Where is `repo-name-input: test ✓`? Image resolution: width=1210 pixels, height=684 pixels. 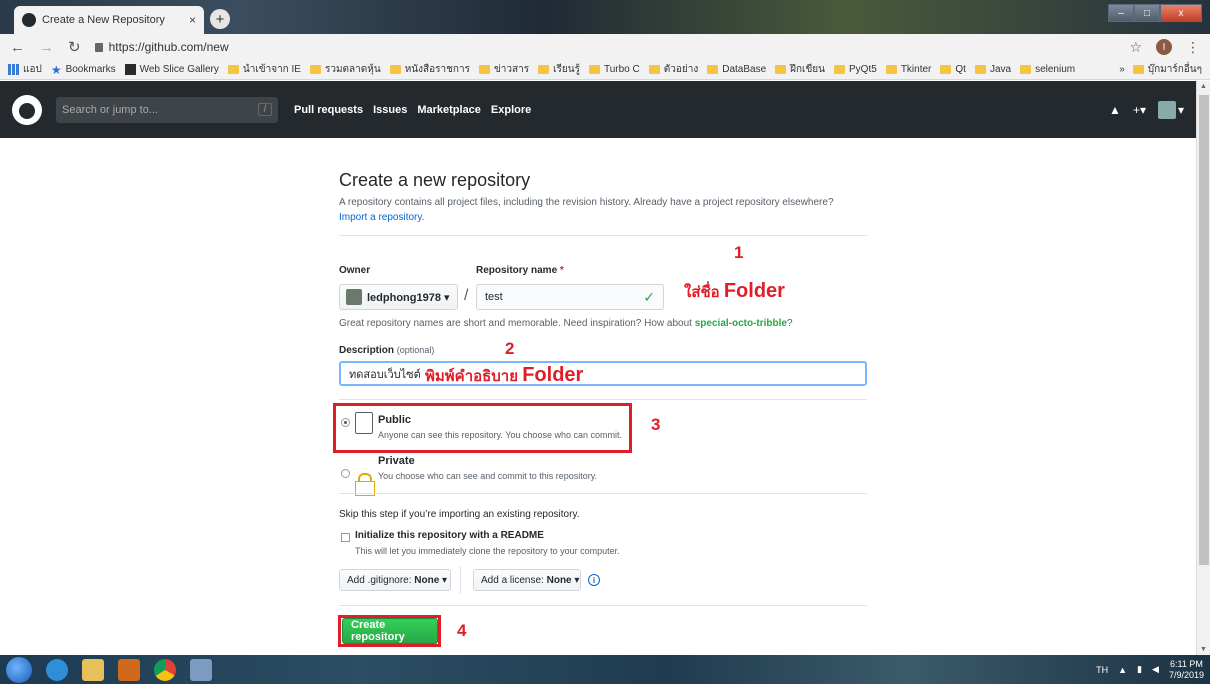 repo-name-input: test ✓ is located at coordinates (570, 297).